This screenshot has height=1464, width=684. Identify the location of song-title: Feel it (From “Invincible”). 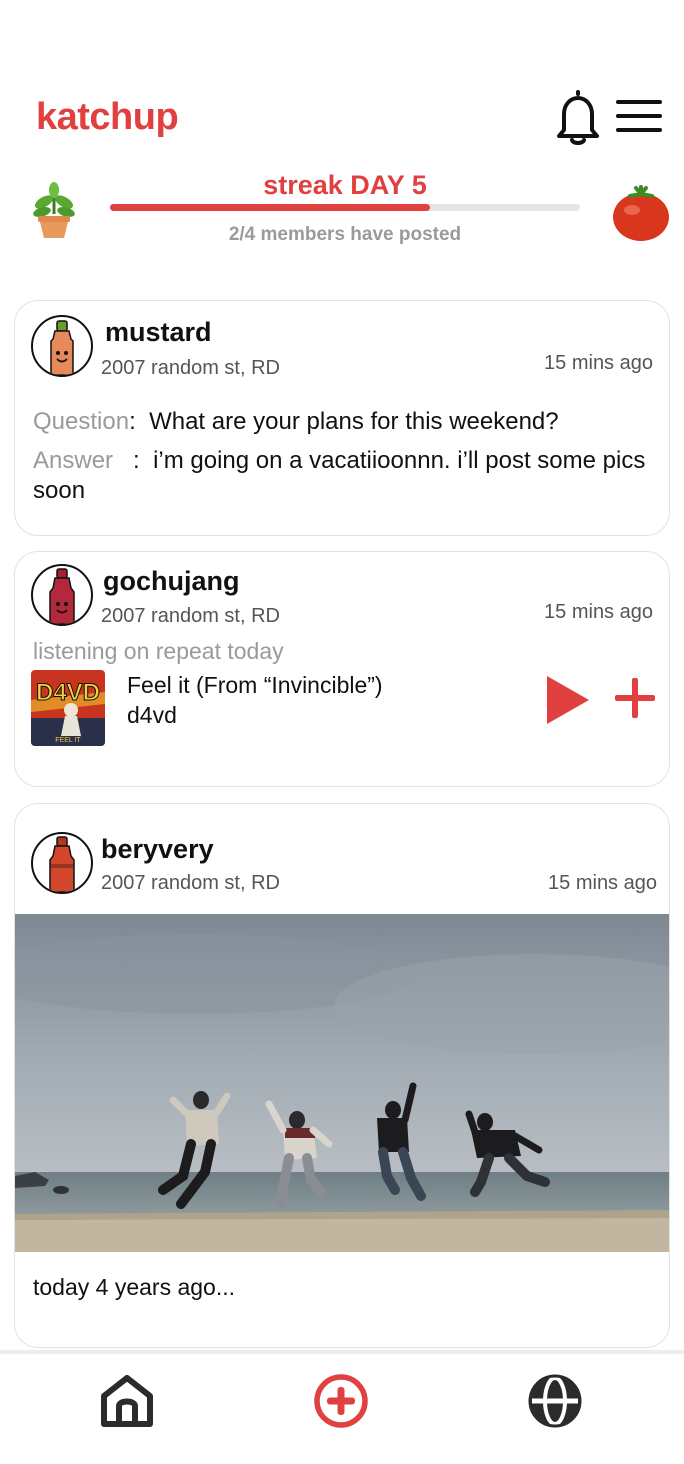
(255, 685).